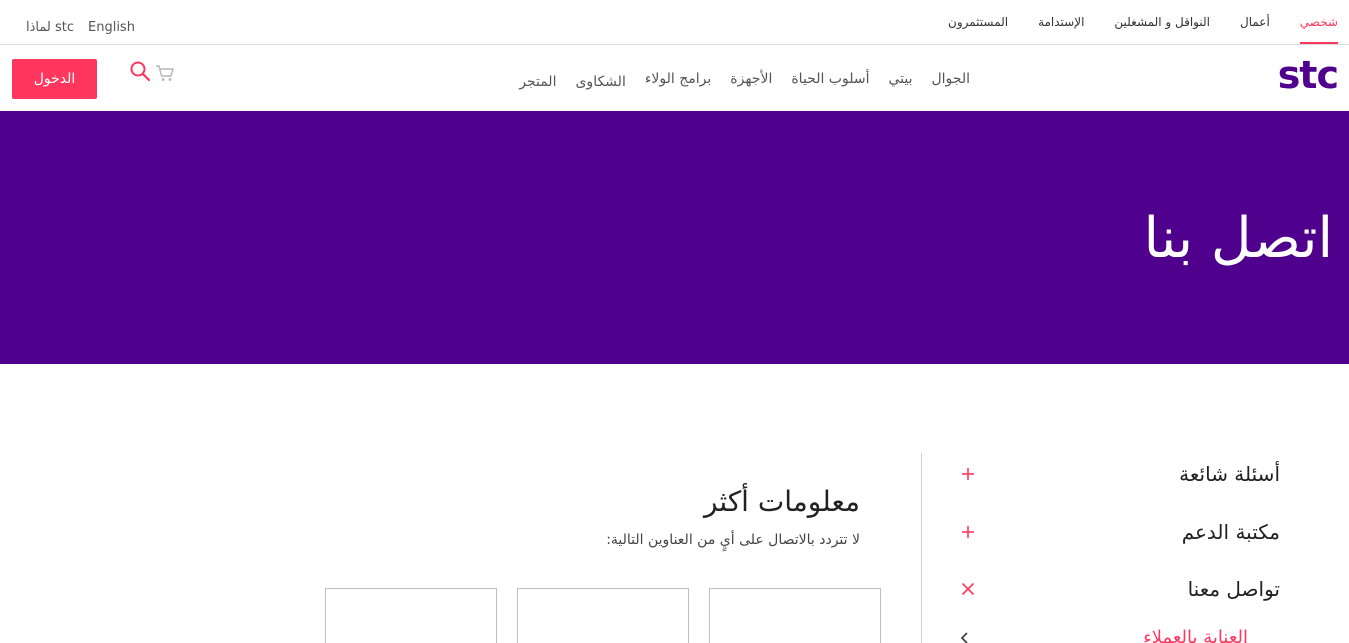 The image size is (1349, 643). What do you see at coordinates (1308, 75) in the screenshot?
I see `stc-logo: stc` at bounding box center [1308, 75].